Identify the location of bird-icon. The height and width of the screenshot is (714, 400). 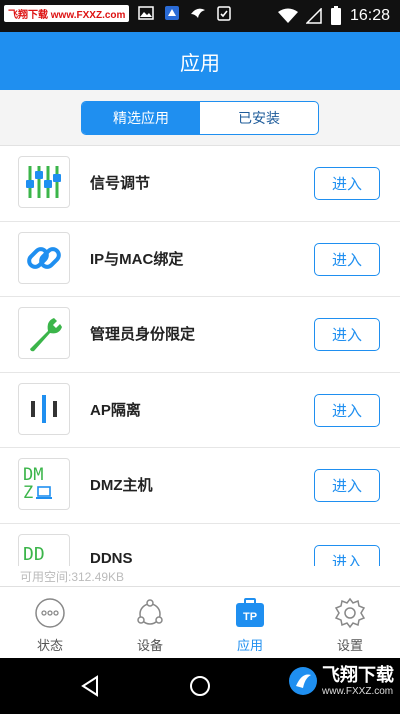
(198, 13).